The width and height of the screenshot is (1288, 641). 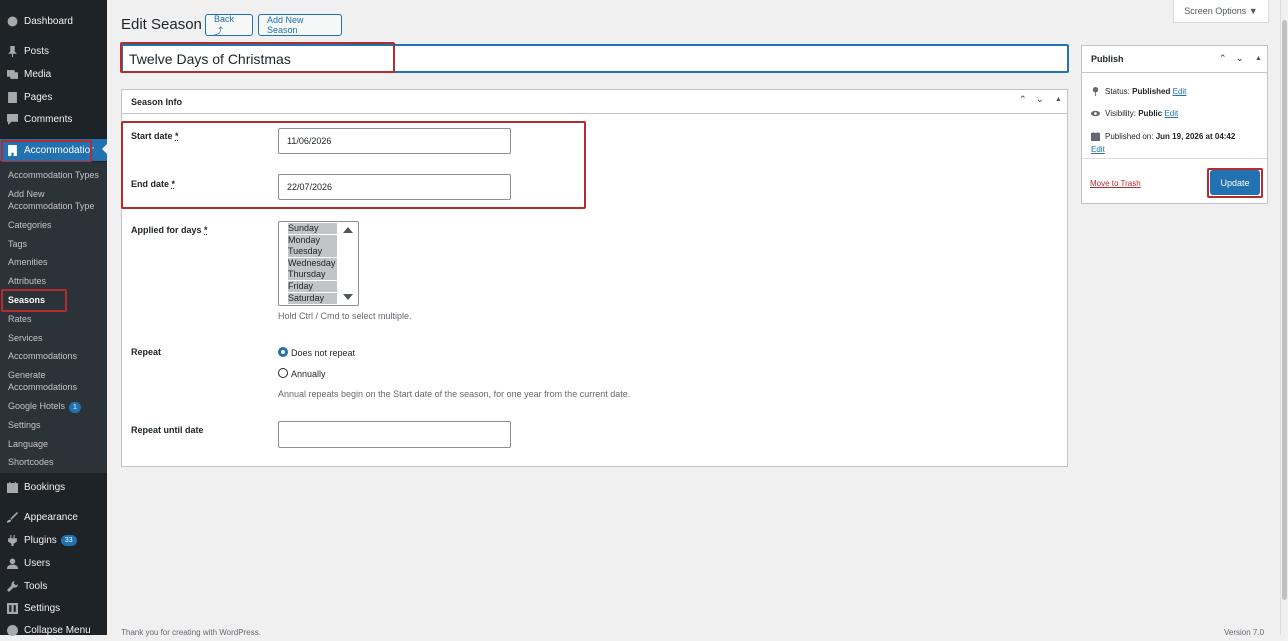 I want to click on highlight-accommodation, so click(x=46, y=151).